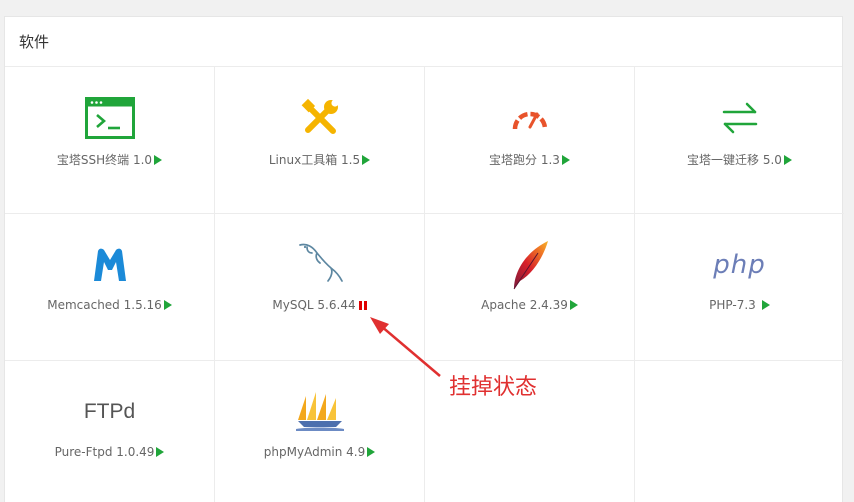  I want to click on panel-header: 软件, so click(423, 42).